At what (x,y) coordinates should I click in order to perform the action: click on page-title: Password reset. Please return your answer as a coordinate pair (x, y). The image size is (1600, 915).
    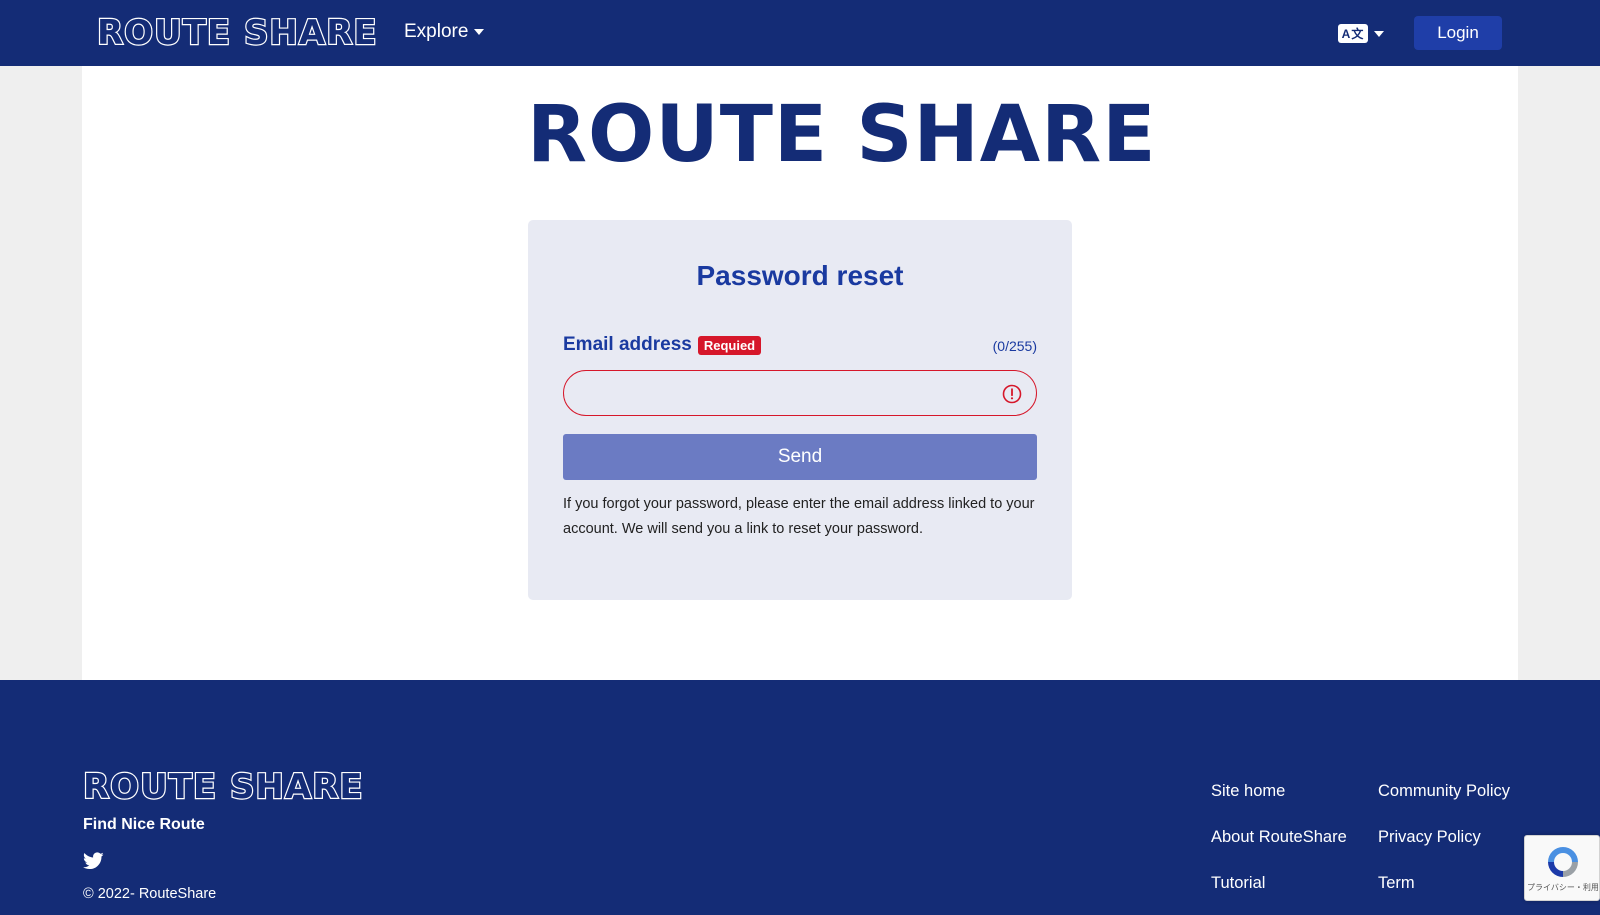
    Looking at the image, I should click on (800, 275).